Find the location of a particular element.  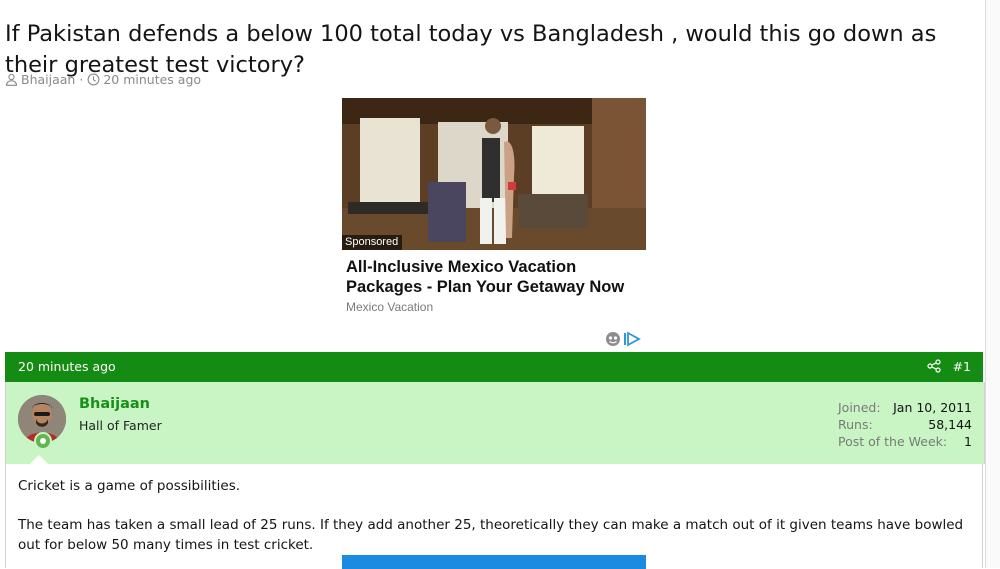

thread-meta: Bhaijaan · 20 minutes ago is located at coordinates (103, 79).